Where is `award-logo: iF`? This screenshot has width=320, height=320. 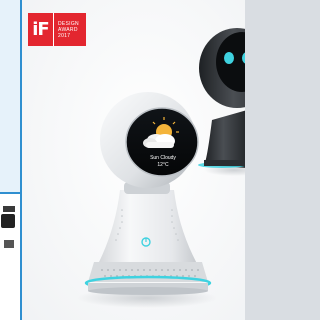
award-logo: iF is located at coordinates (41, 29).